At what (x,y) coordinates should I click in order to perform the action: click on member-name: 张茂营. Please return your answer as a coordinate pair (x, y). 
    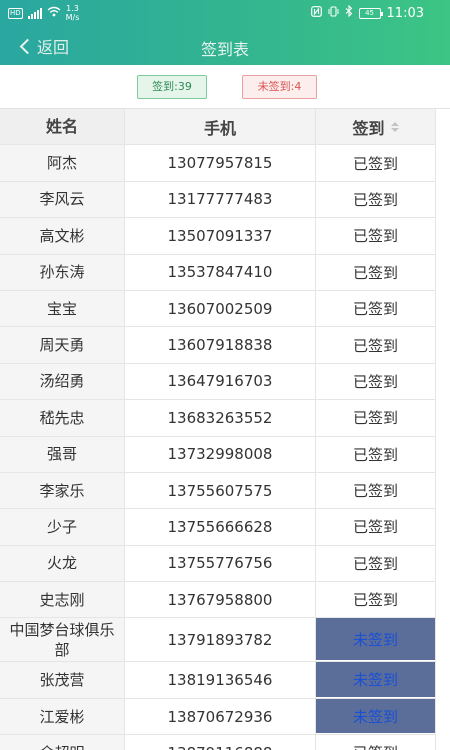
    Looking at the image, I should click on (62, 680).